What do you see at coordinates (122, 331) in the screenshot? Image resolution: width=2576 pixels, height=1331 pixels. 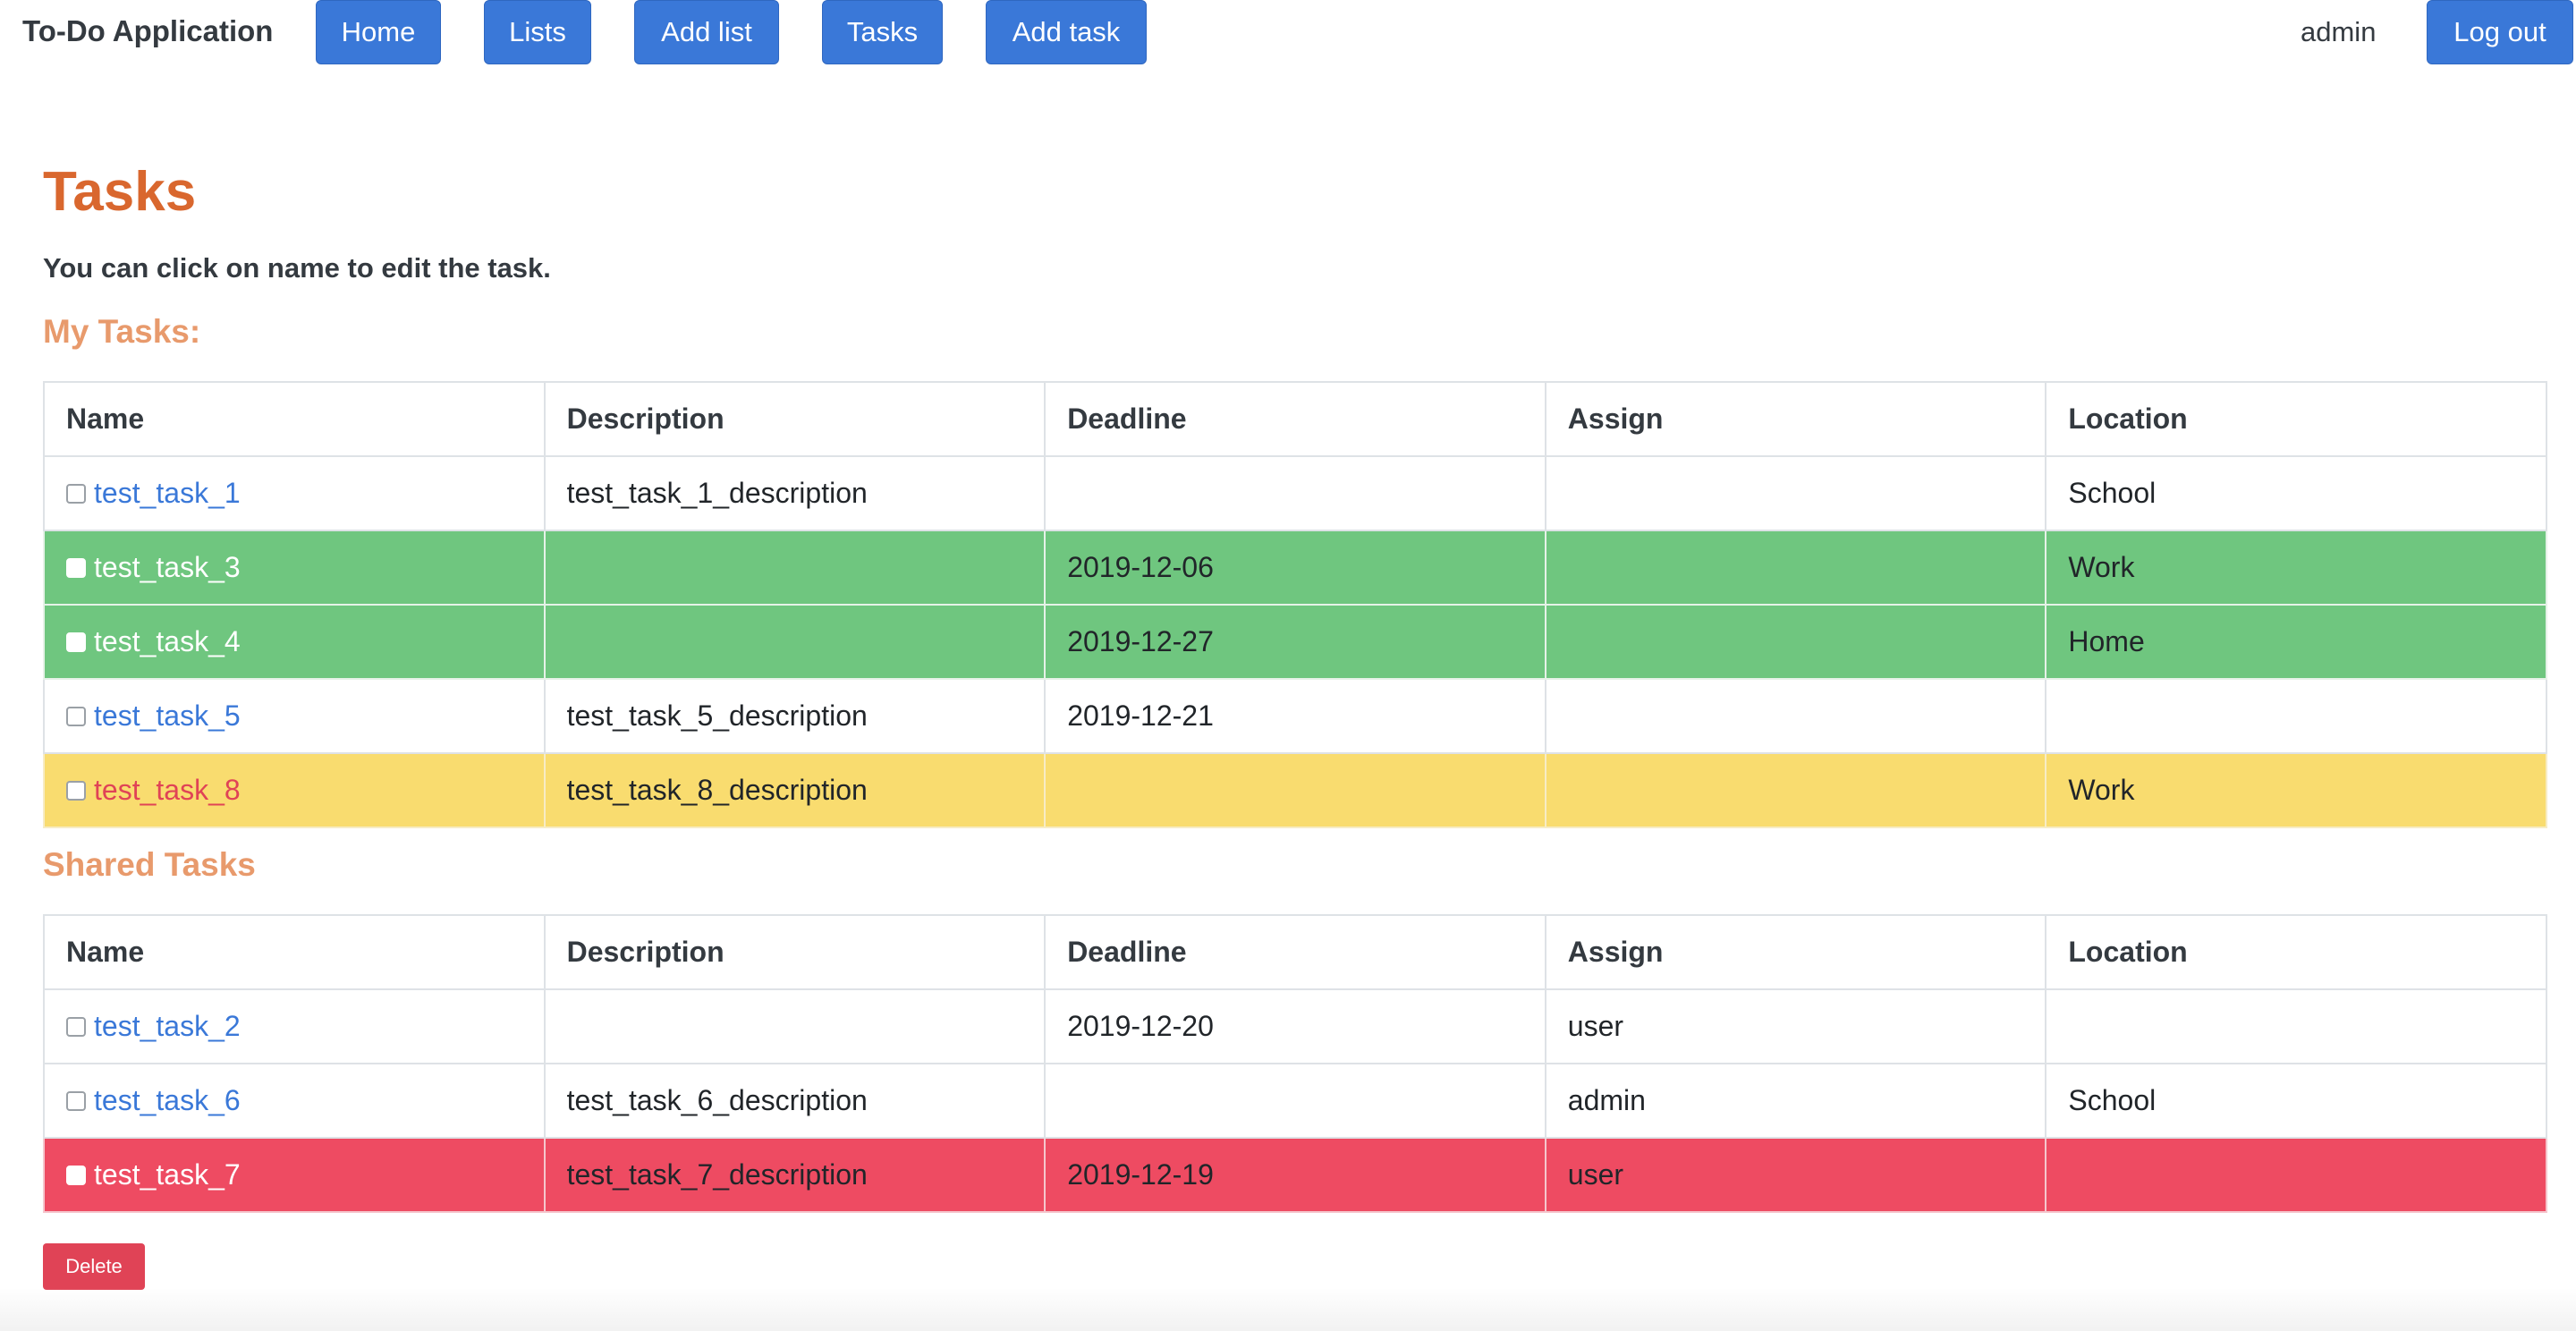 I see `my-tasks-title: My Tasks:` at bounding box center [122, 331].